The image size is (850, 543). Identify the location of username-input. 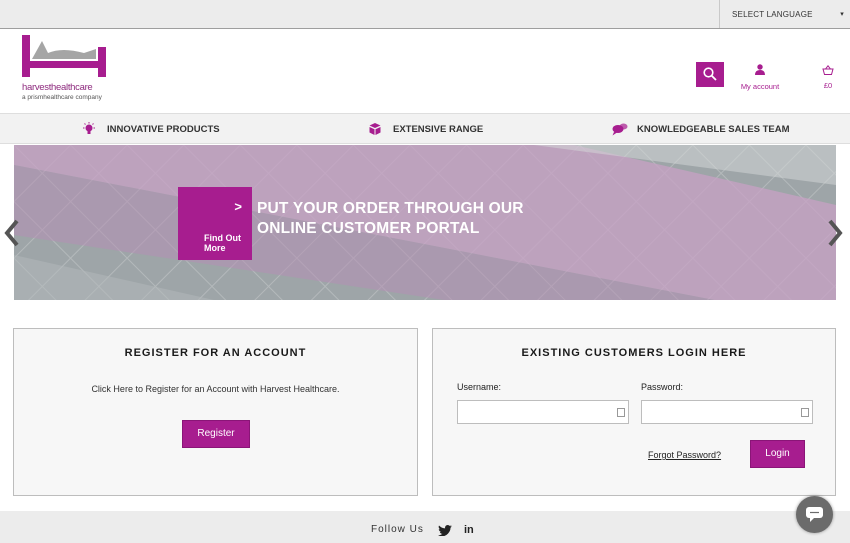
(543, 412).